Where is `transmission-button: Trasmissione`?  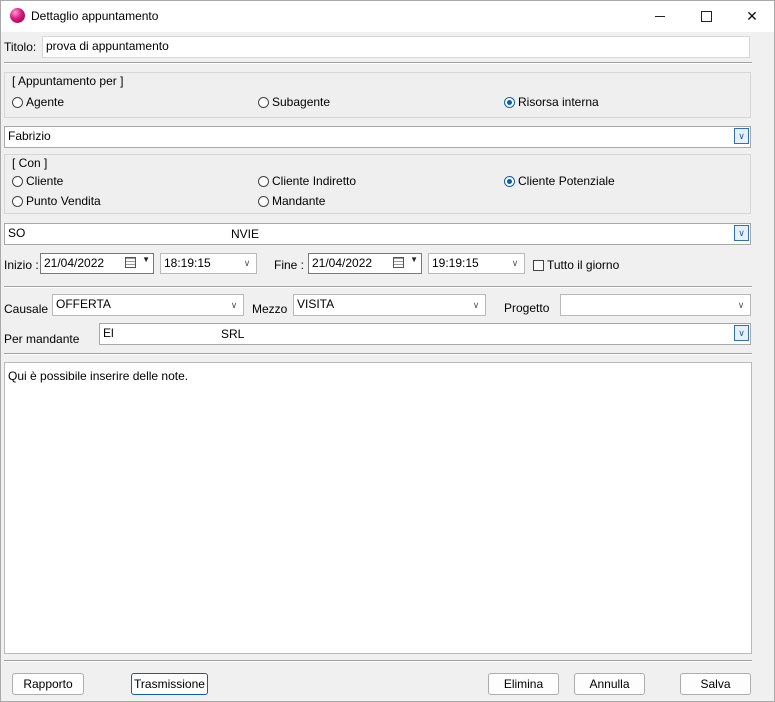 transmission-button: Trasmissione is located at coordinates (169, 684).